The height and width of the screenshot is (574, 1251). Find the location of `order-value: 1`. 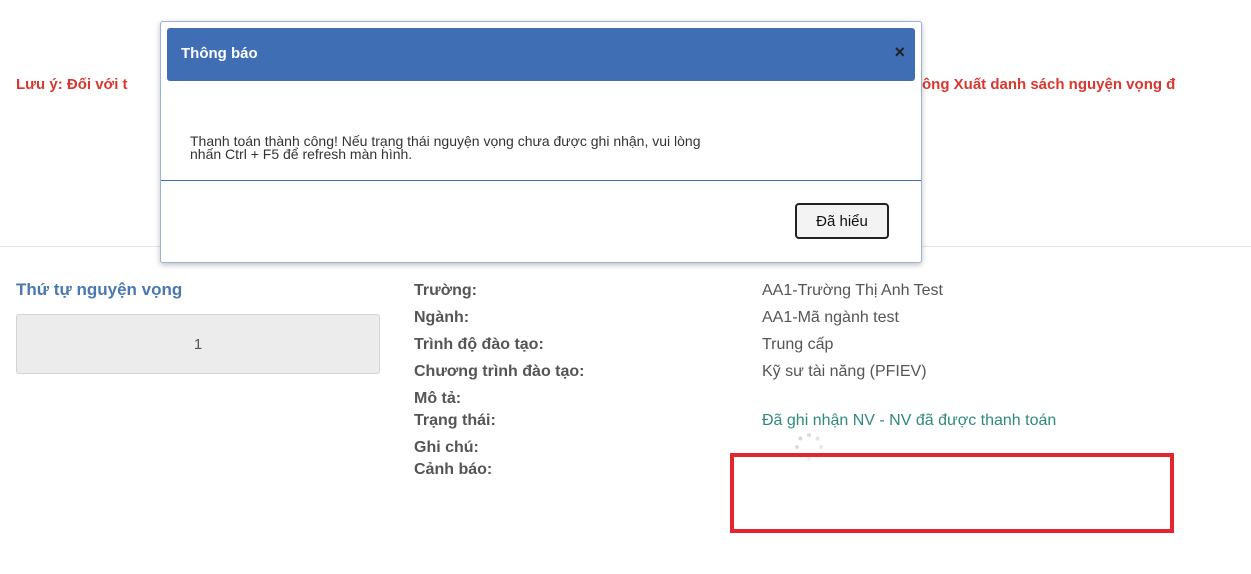

order-value: 1 is located at coordinates (198, 344).